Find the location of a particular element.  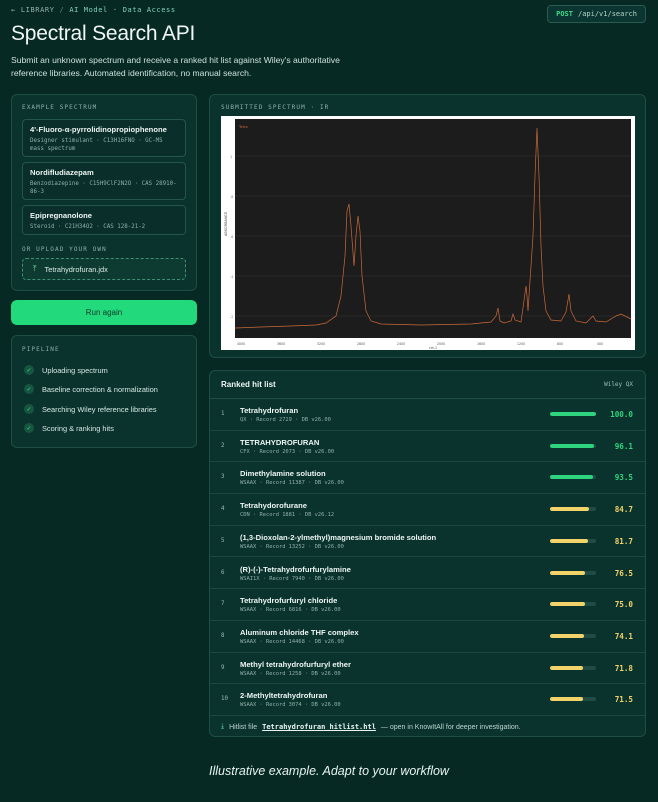

pipeline-step: ✓ Baseline correction & normalization is located at coordinates (91, 389).